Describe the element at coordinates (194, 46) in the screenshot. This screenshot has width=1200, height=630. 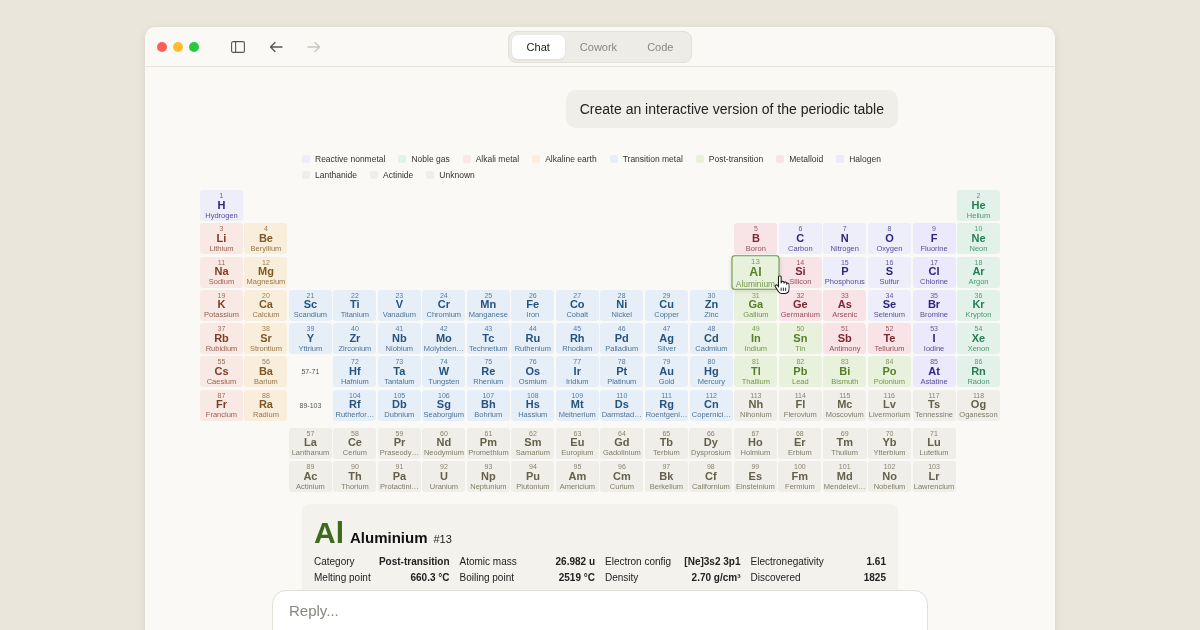
I see `maximize-icon` at that location.